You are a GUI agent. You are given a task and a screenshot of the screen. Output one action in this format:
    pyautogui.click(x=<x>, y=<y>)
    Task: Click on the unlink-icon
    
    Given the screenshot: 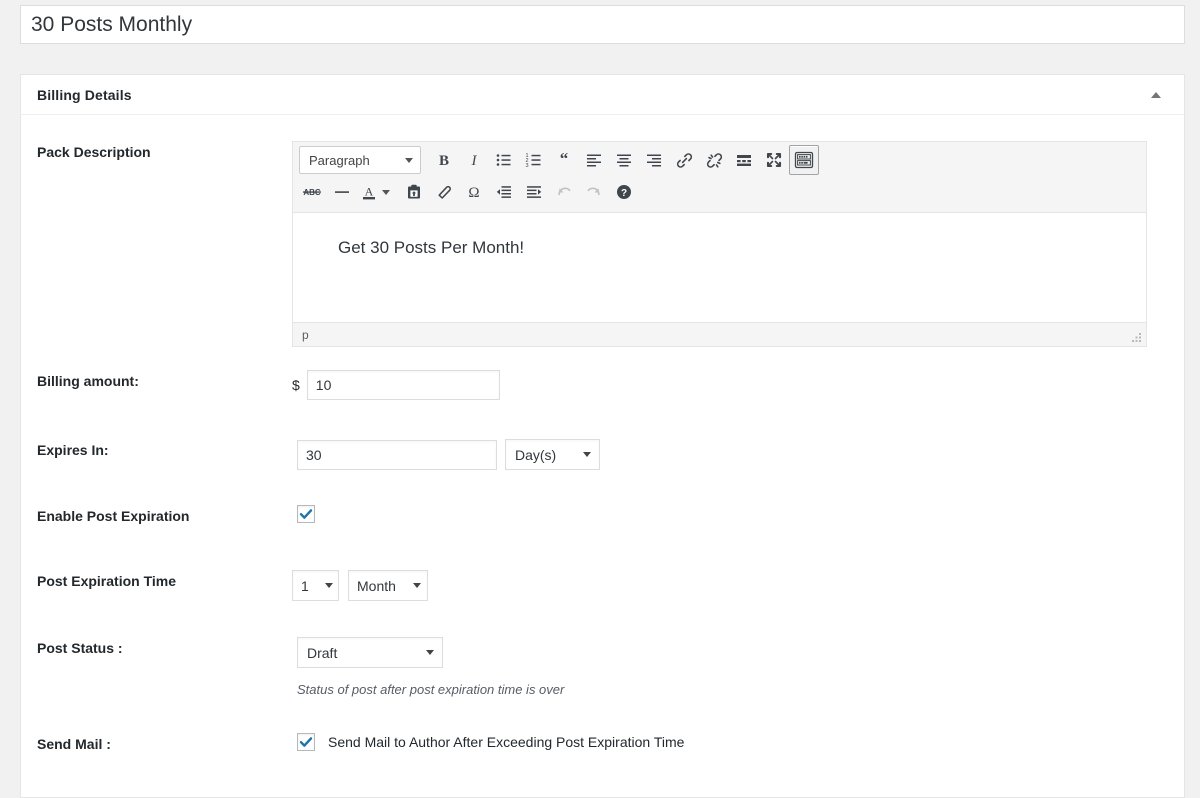 What is the action you would take?
    pyautogui.click(x=714, y=160)
    